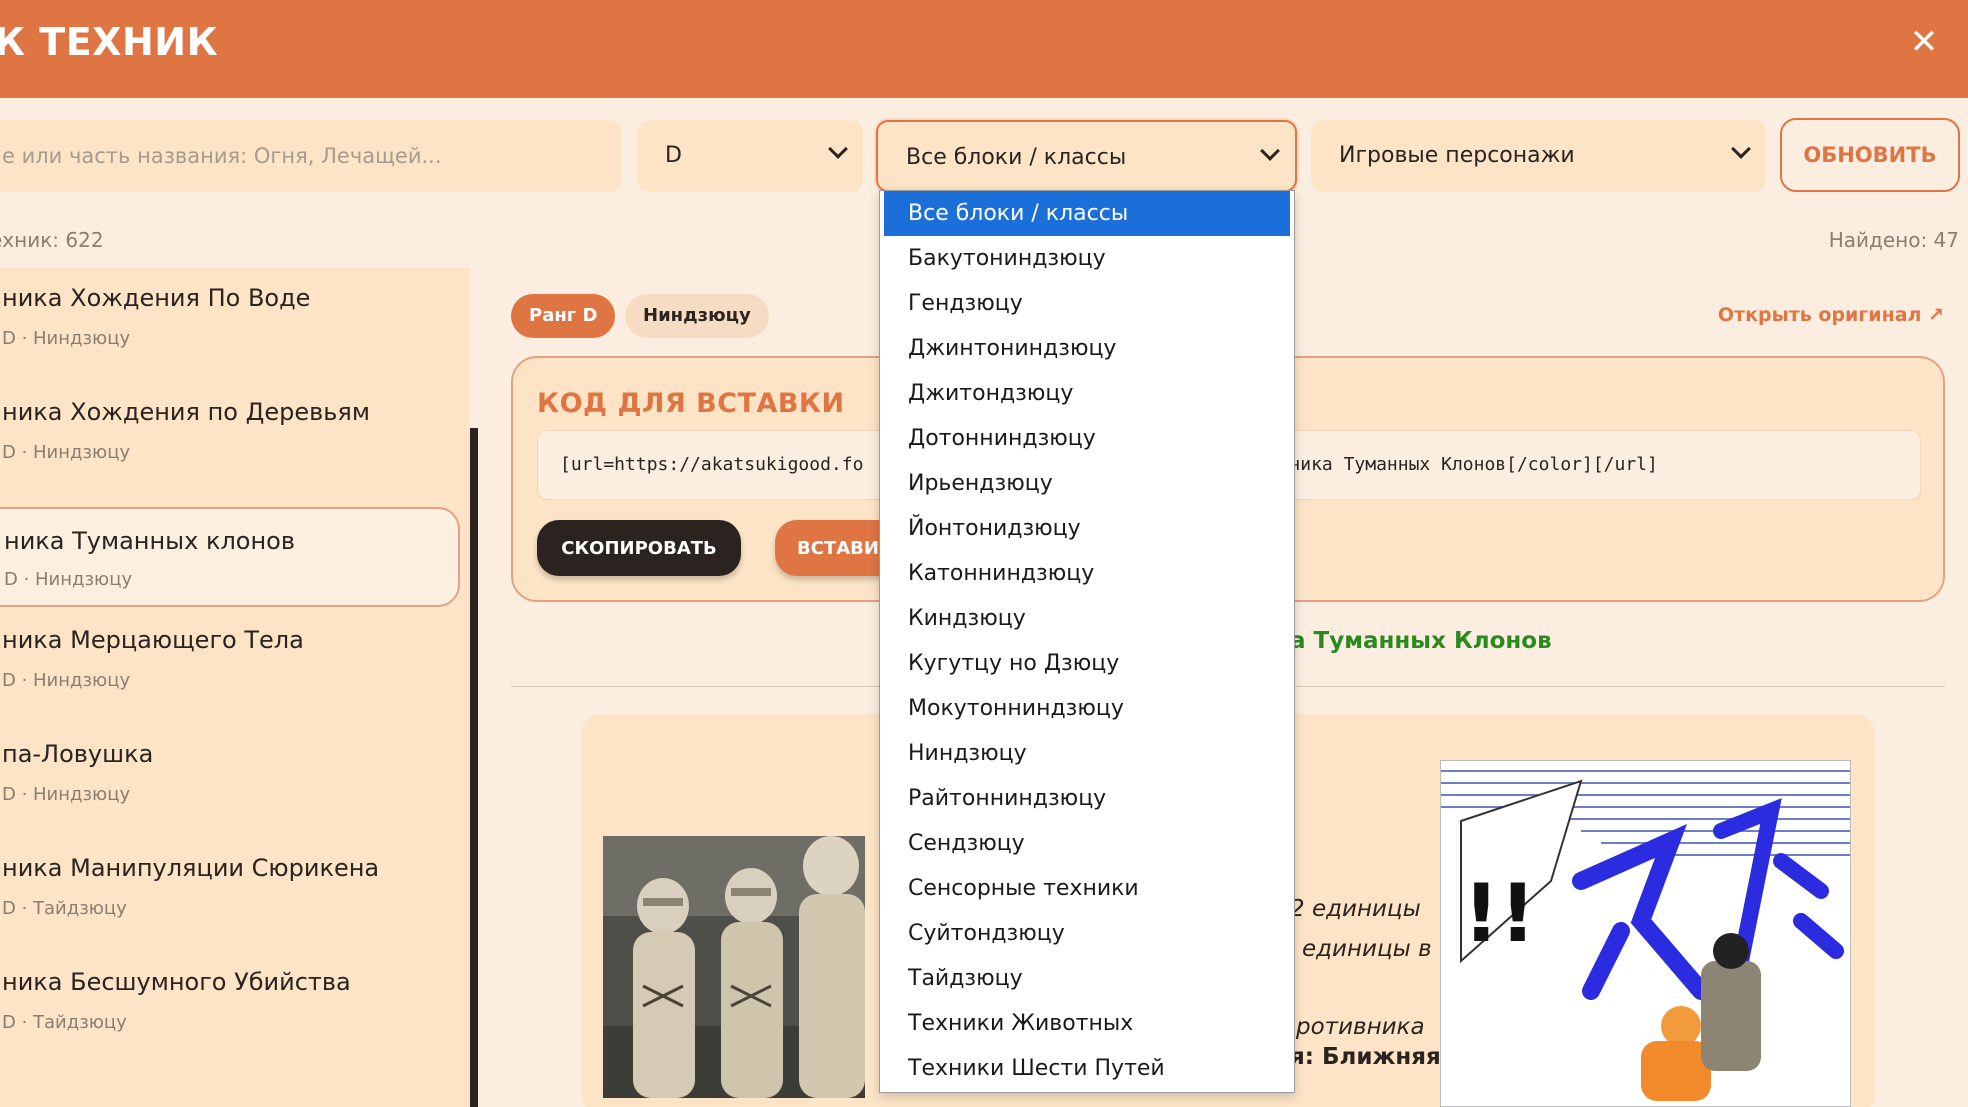  Describe the element at coordinates (230, 660) in the screenshot. I see `list-item: ника Мерцающего Тела D · Ниндзюцу` at that location.